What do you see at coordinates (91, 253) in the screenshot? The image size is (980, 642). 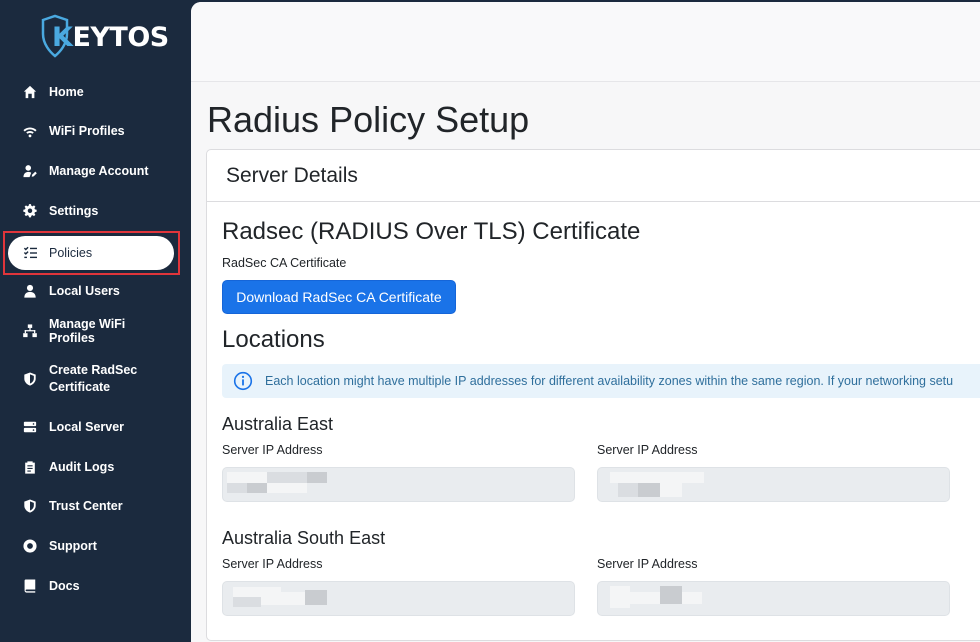 I see `highlight-outline` at bounding box center [91, 253].